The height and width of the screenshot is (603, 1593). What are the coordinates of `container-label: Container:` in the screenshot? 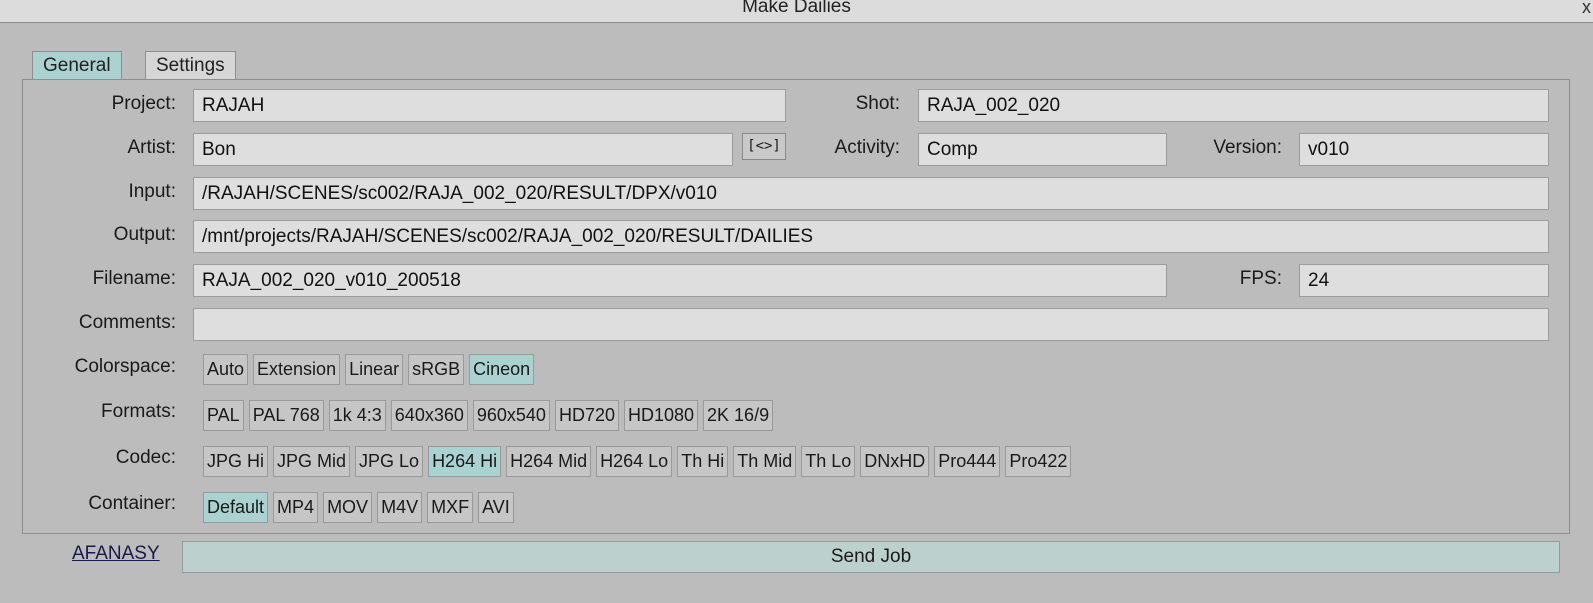 It's located at (132, 503).